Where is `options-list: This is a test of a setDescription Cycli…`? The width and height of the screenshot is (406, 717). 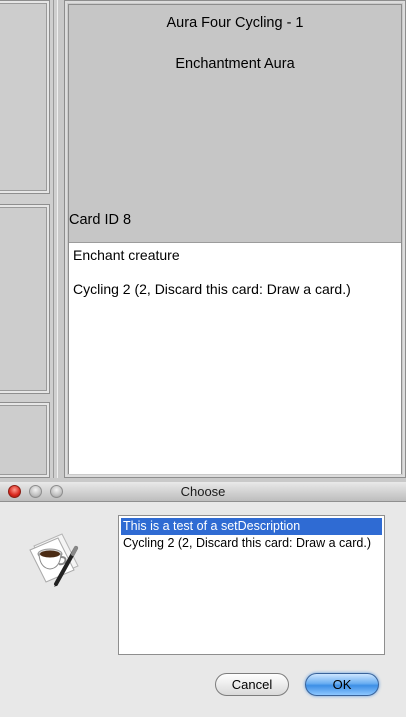 options-list: This is a test of a setDescription Cycli… is located at coordinates (251, 585).